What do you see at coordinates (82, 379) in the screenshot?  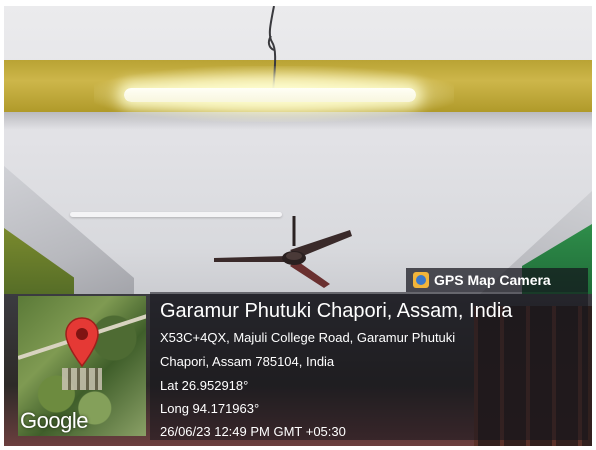 I see `map-buildings` at bounding box center [82, 379].